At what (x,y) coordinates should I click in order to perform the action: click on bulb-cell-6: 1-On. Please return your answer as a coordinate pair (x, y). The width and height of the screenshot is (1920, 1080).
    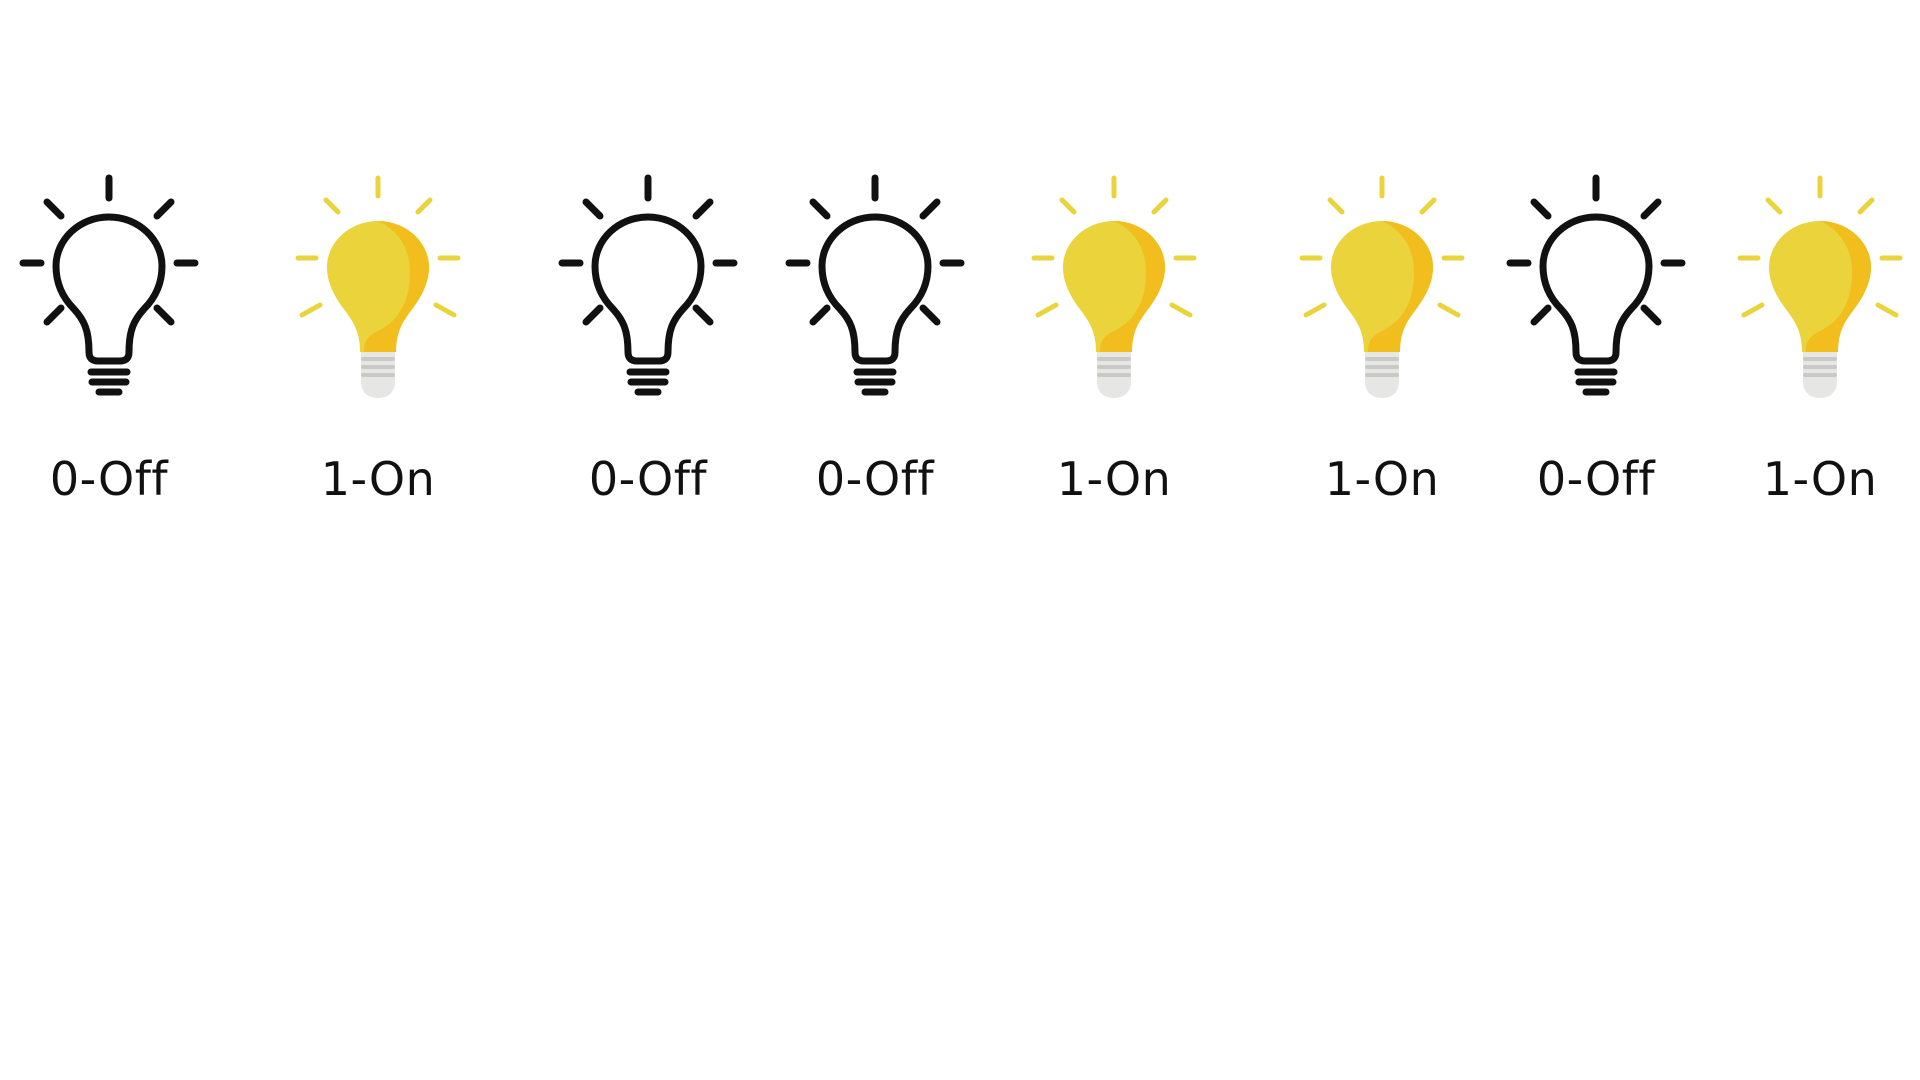
    Looking at the image, I should click on (1382, 340).